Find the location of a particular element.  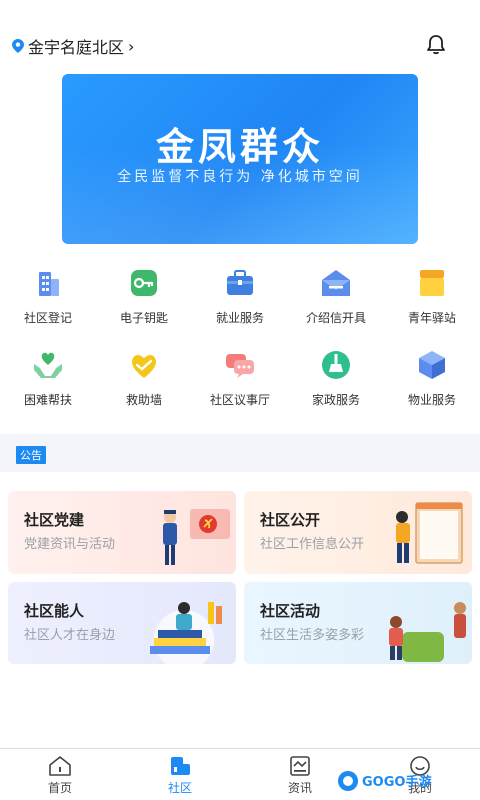

service-label: 物业服务 is located at coordinates (431, 400).